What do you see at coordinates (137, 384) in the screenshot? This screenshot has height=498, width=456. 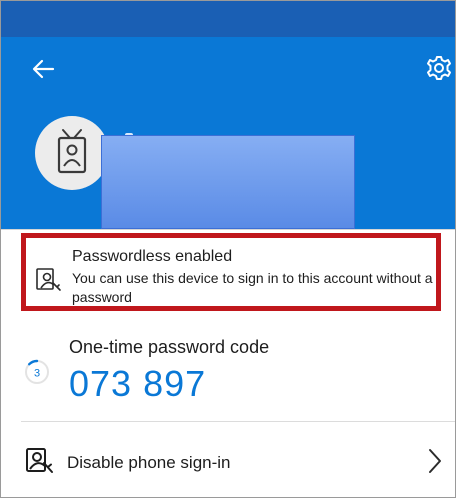 I see `otp-code: 073 897` at bounding box center [137, 384].